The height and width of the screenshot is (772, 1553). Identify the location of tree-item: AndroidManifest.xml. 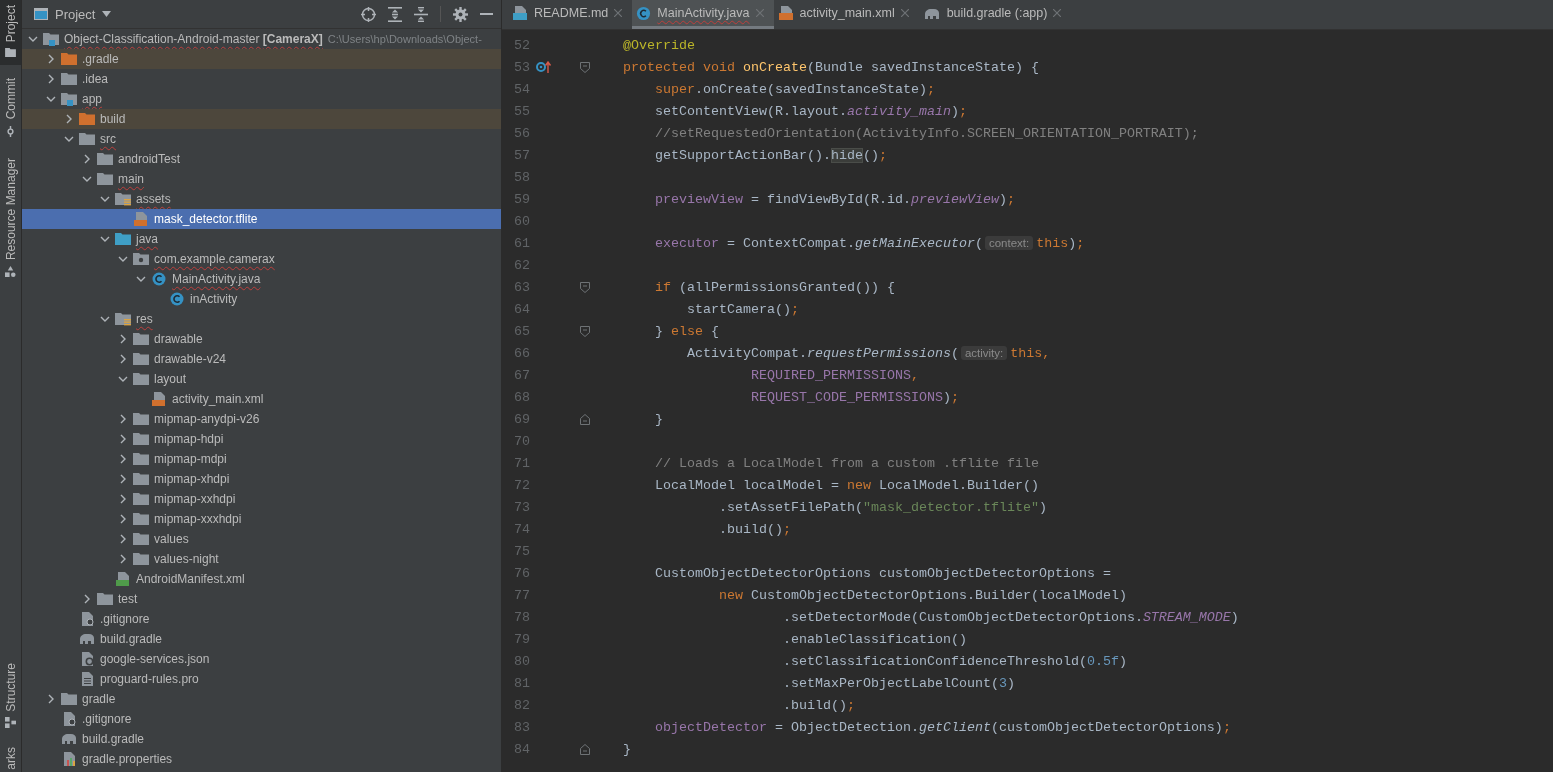
(261, 579).